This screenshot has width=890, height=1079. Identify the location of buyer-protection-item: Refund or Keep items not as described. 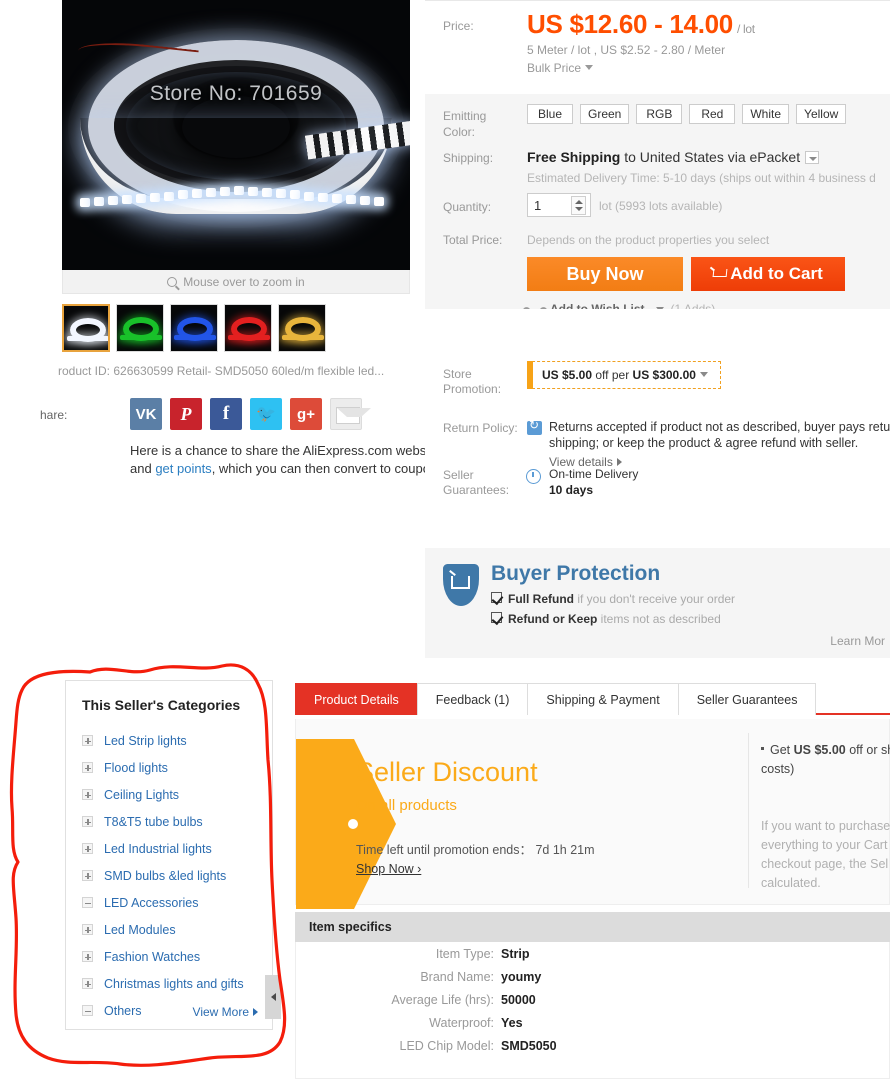
(606, 619).